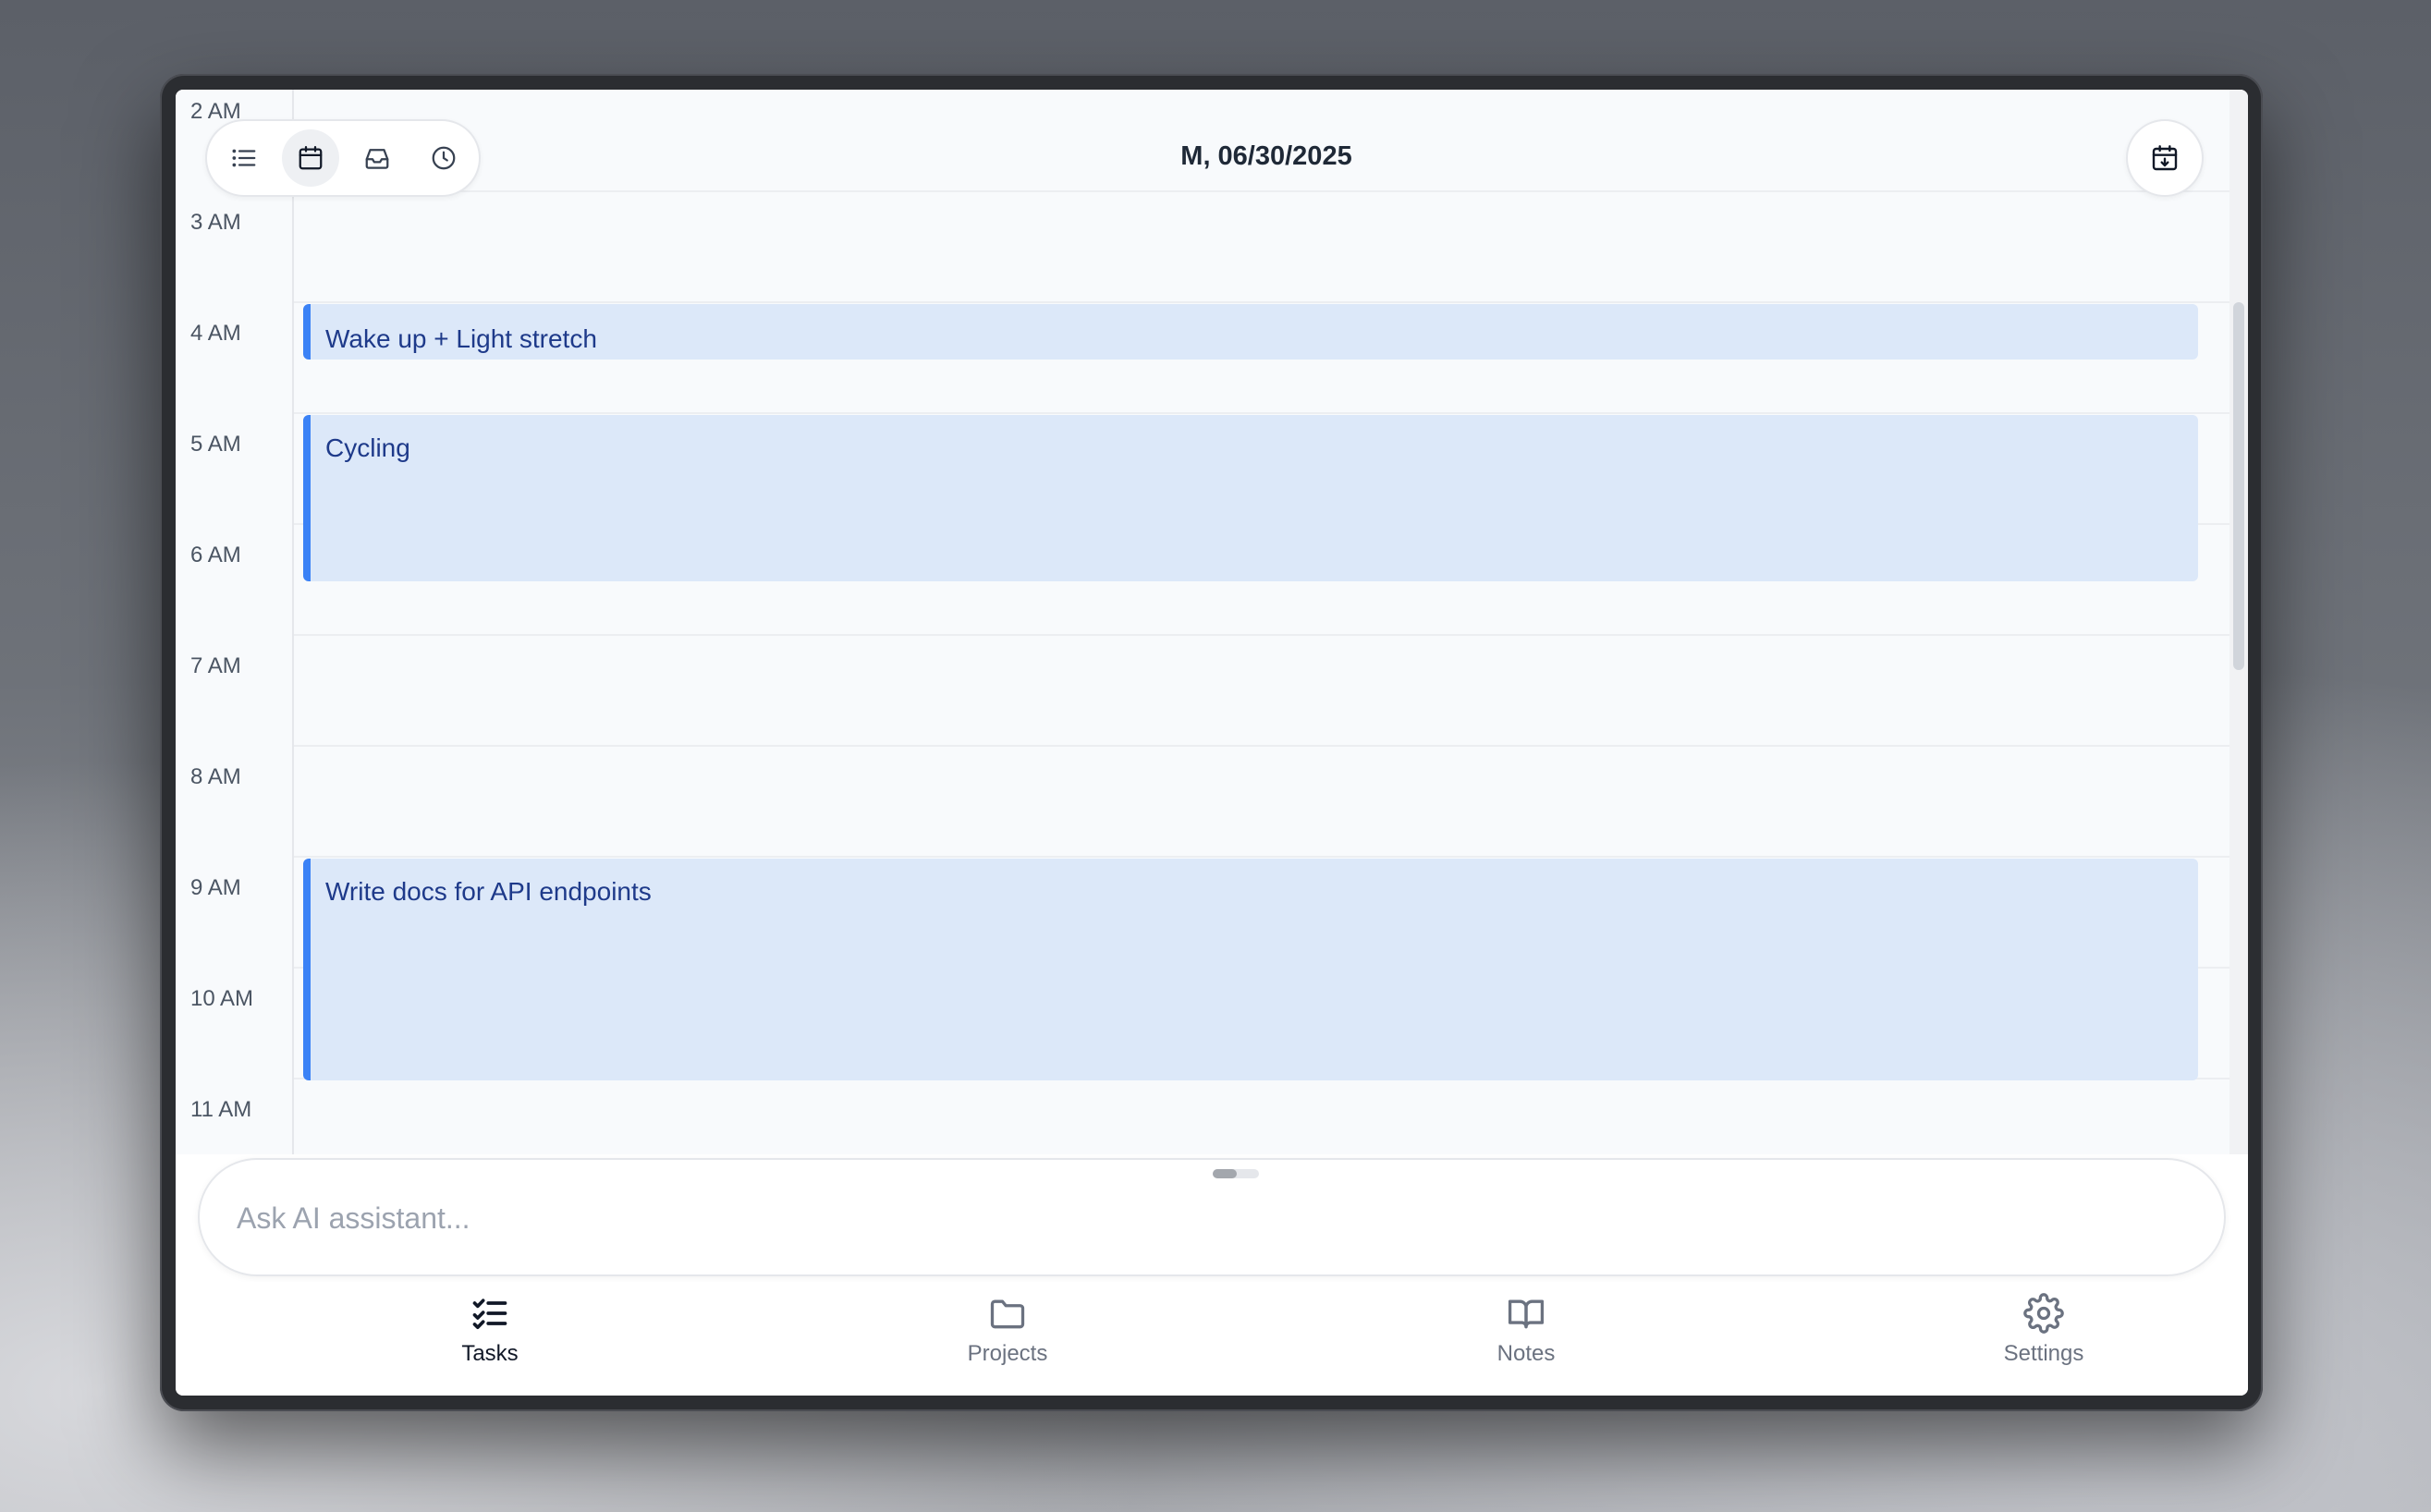  I want to click on drag-handle, so click(1236, 1174).